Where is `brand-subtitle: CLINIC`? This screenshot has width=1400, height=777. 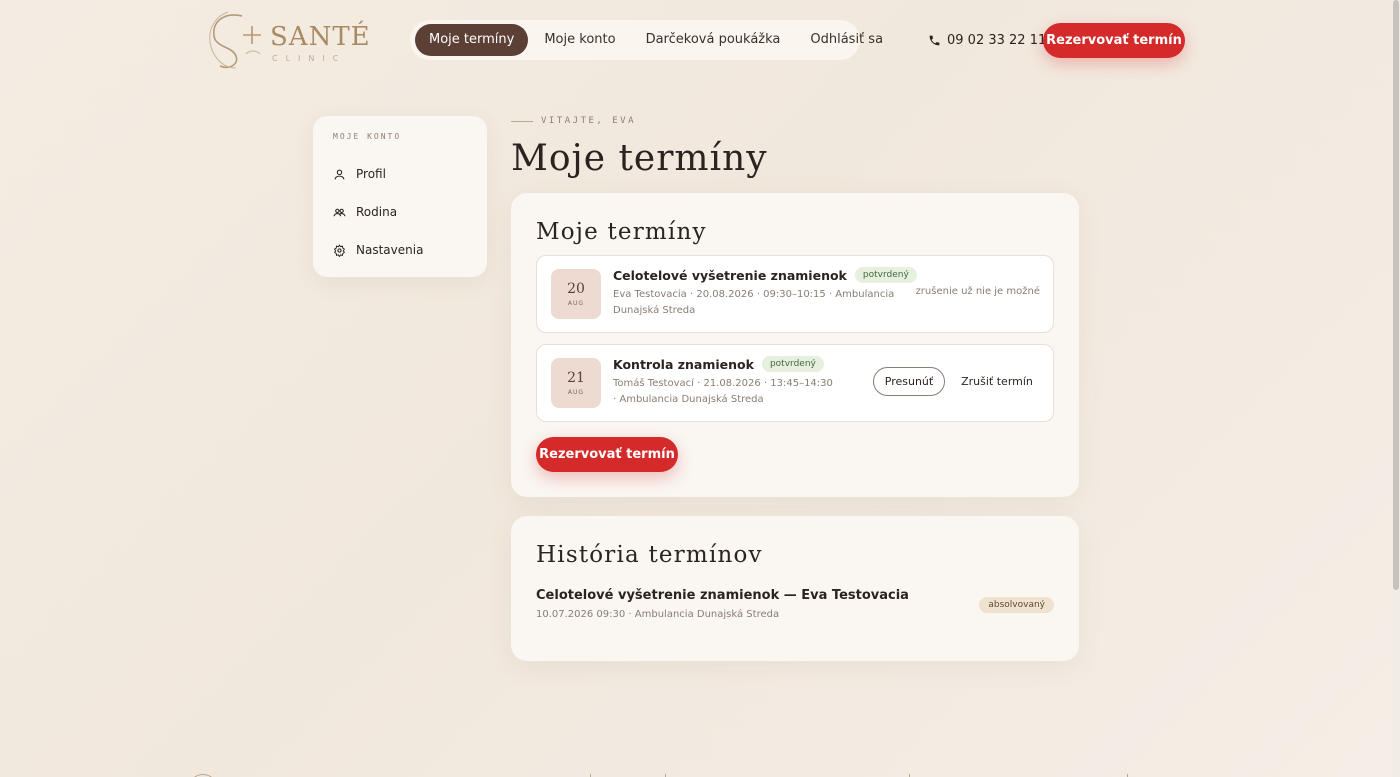
brand-subtitle: CLINIC is located at coordinates (309, 58).